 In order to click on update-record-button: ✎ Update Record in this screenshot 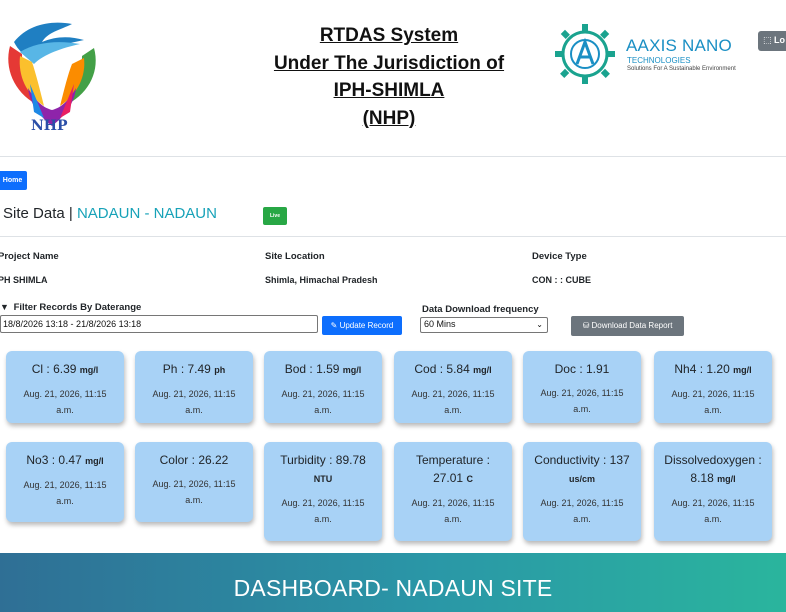, I will do `click(362, 325)`.